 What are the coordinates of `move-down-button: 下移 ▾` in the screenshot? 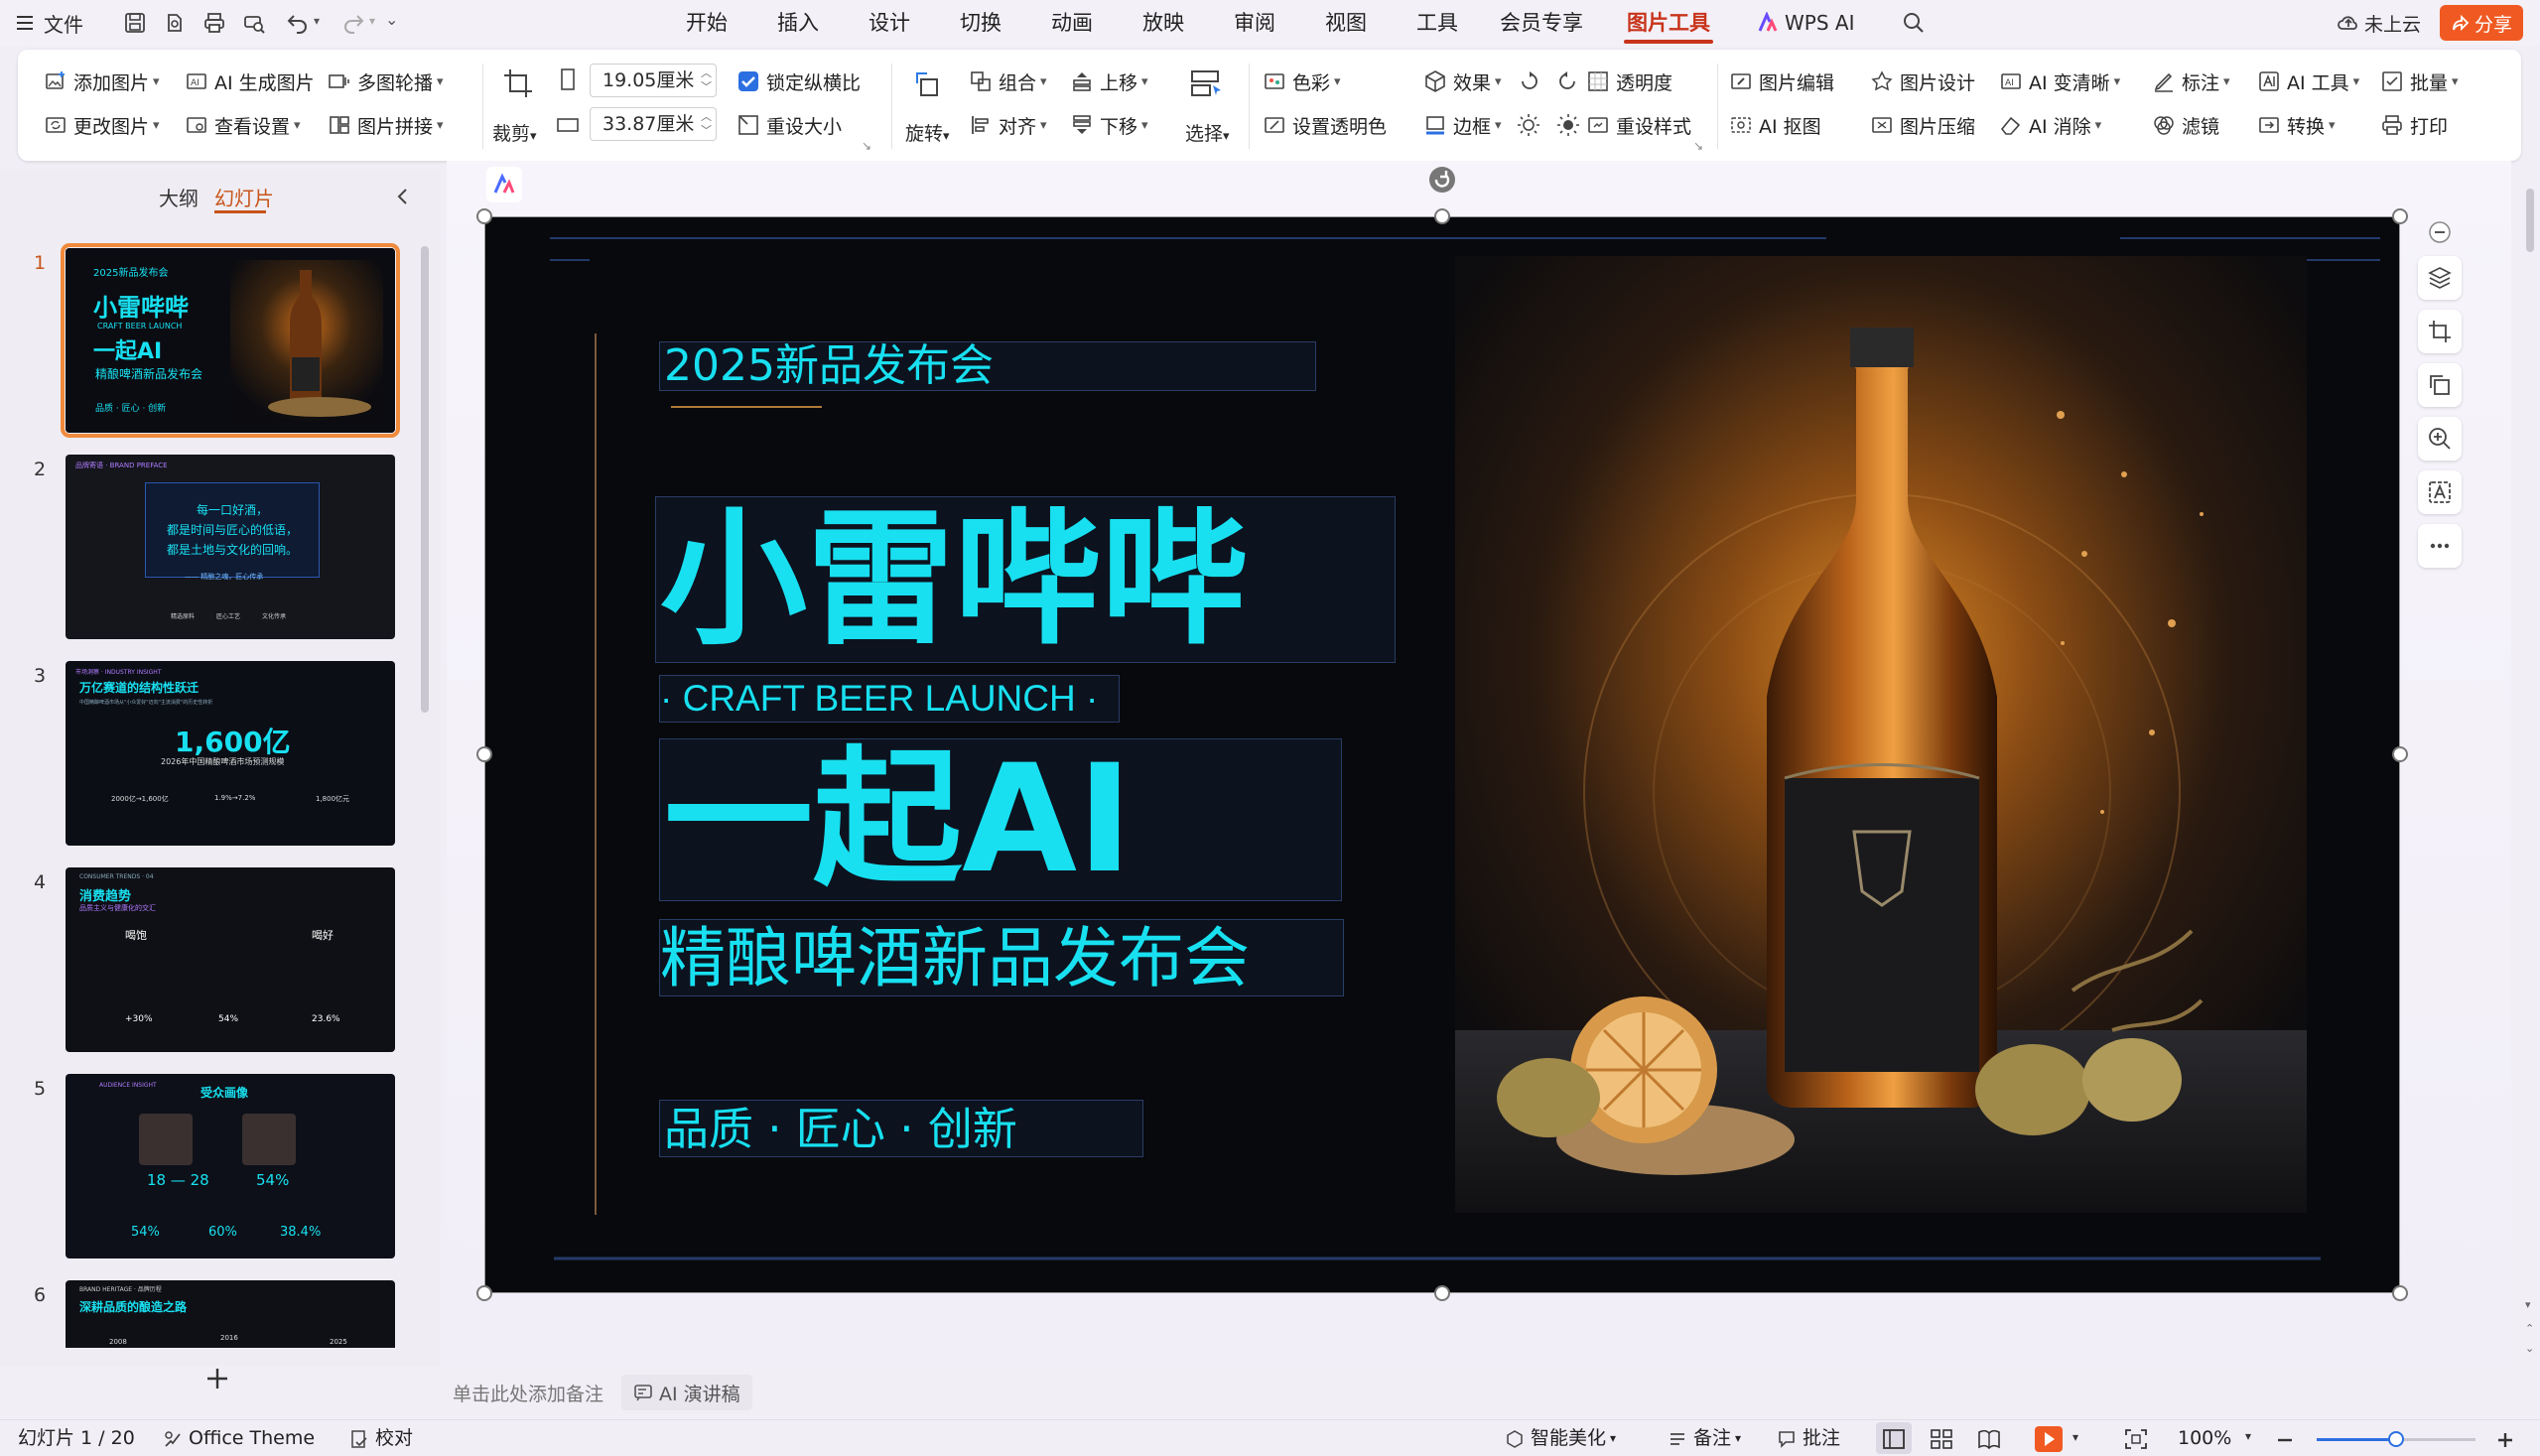 It's located at (1109, 125).